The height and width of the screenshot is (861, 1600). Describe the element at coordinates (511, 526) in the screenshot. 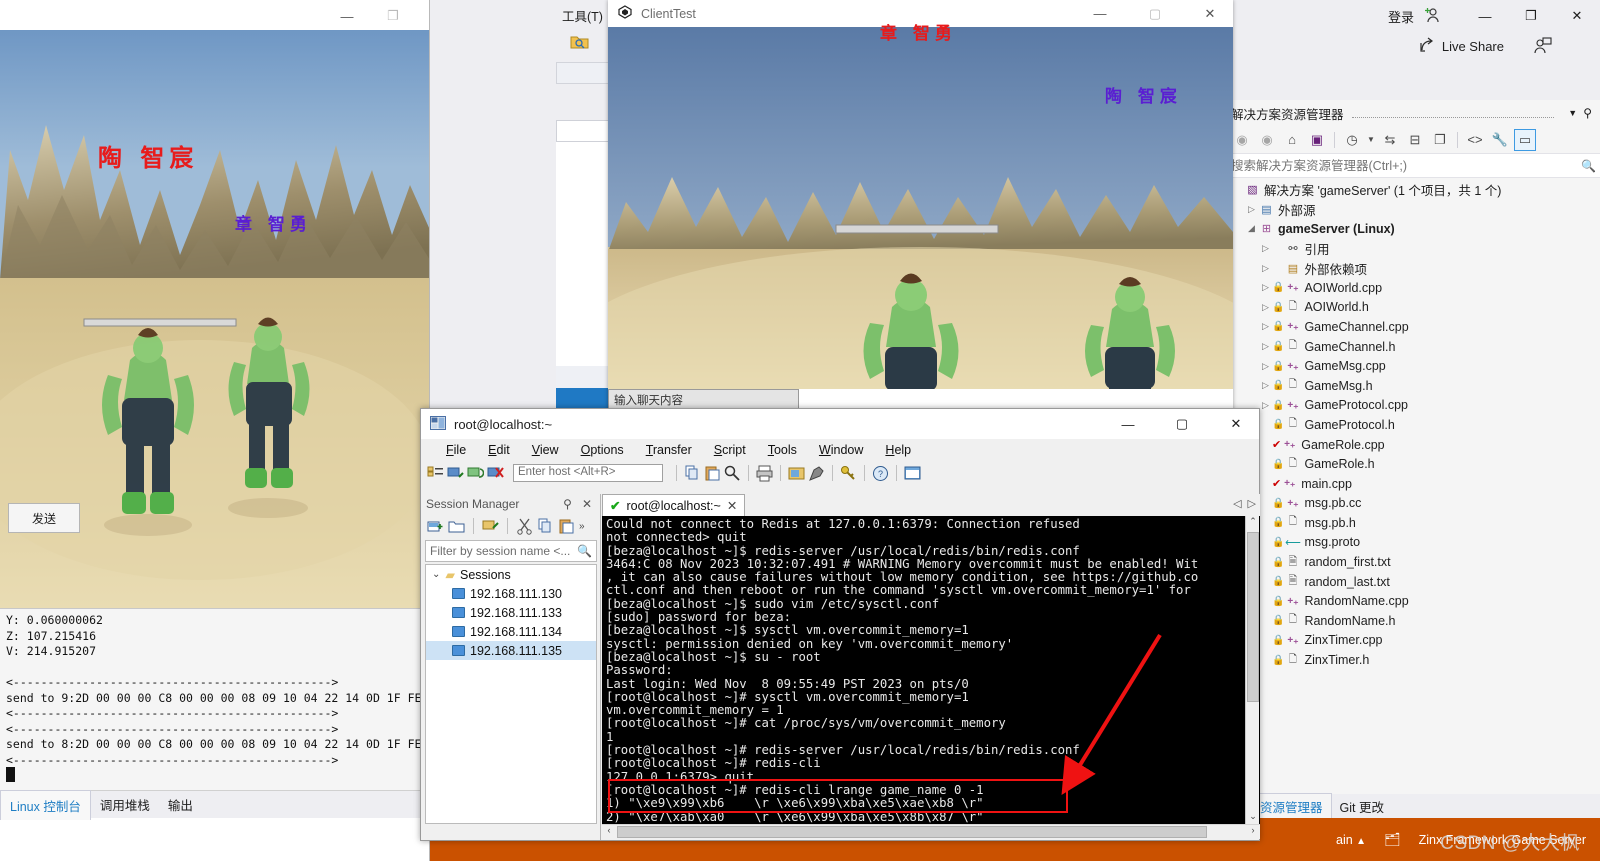

I see `session-manager-toolbar: »` at that location.